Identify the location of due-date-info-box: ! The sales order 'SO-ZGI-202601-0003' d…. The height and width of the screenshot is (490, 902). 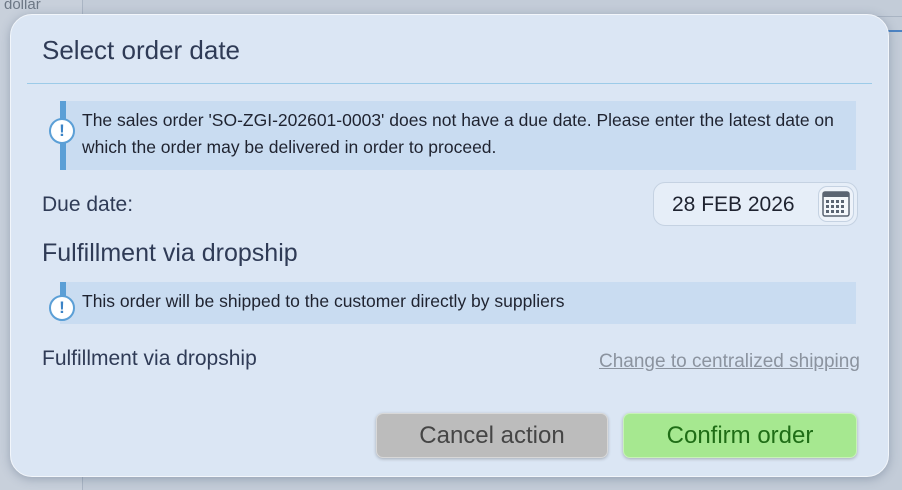
(452, 135).